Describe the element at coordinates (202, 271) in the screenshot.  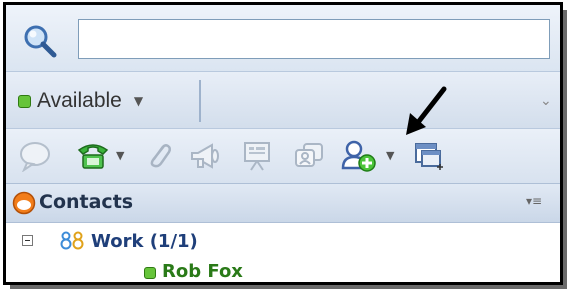
I see `contact-name: Rob Fox` at that location.